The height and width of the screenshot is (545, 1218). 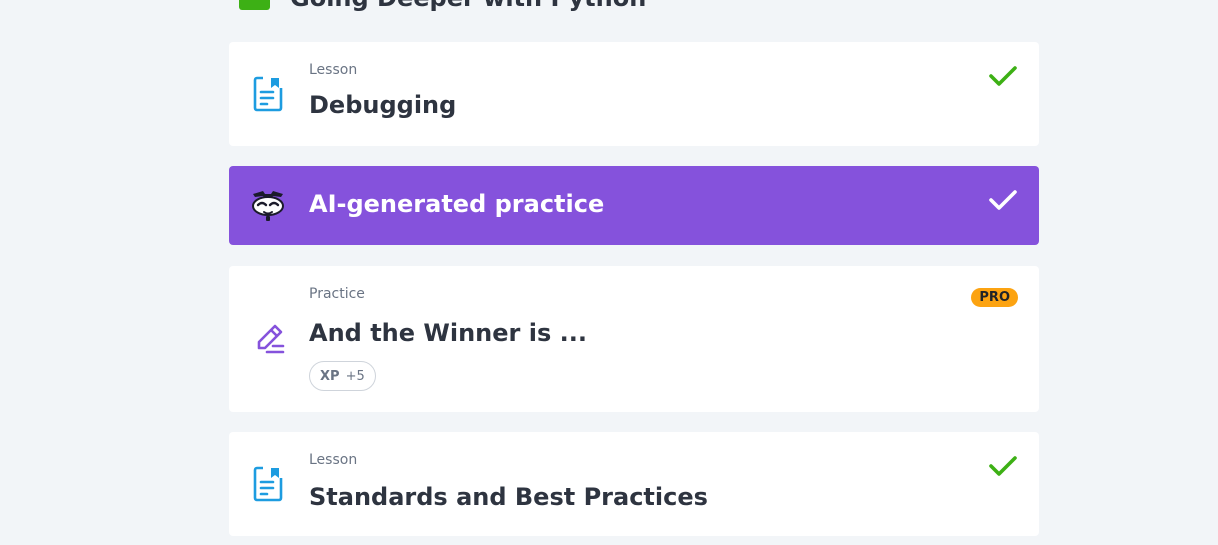 What do you see at coordinates (254, 5) in the screenshot?
I see `section-status-marker` at bounding box center [254, 5].